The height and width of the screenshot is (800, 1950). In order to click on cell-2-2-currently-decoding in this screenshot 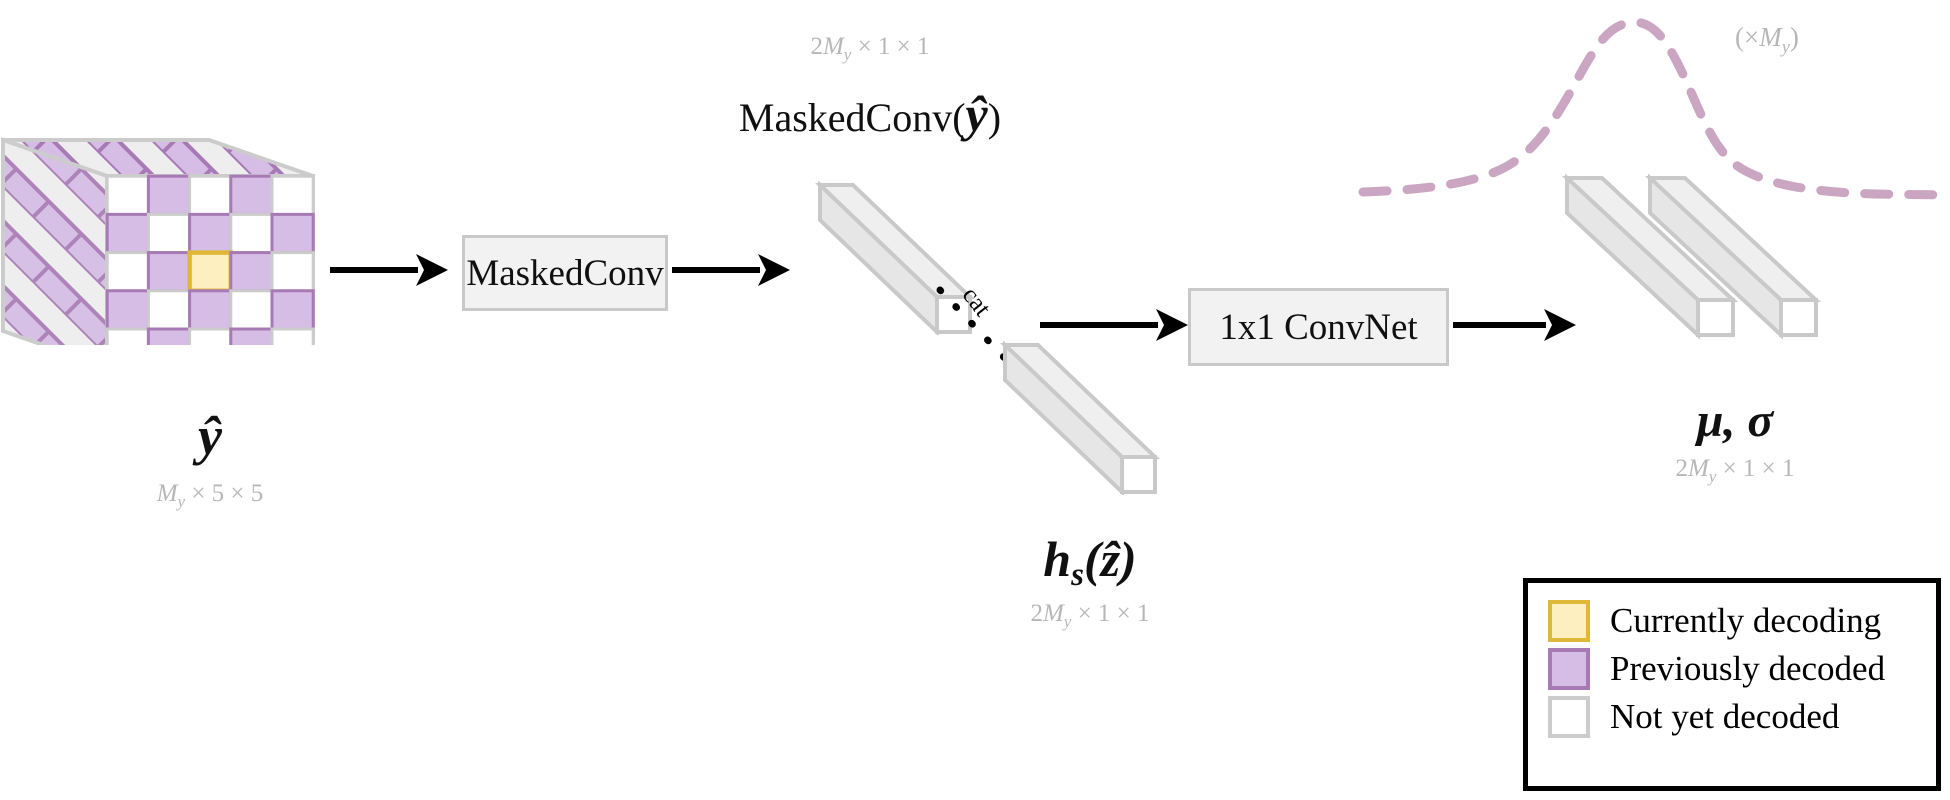, I will do `click(210, 272)`.